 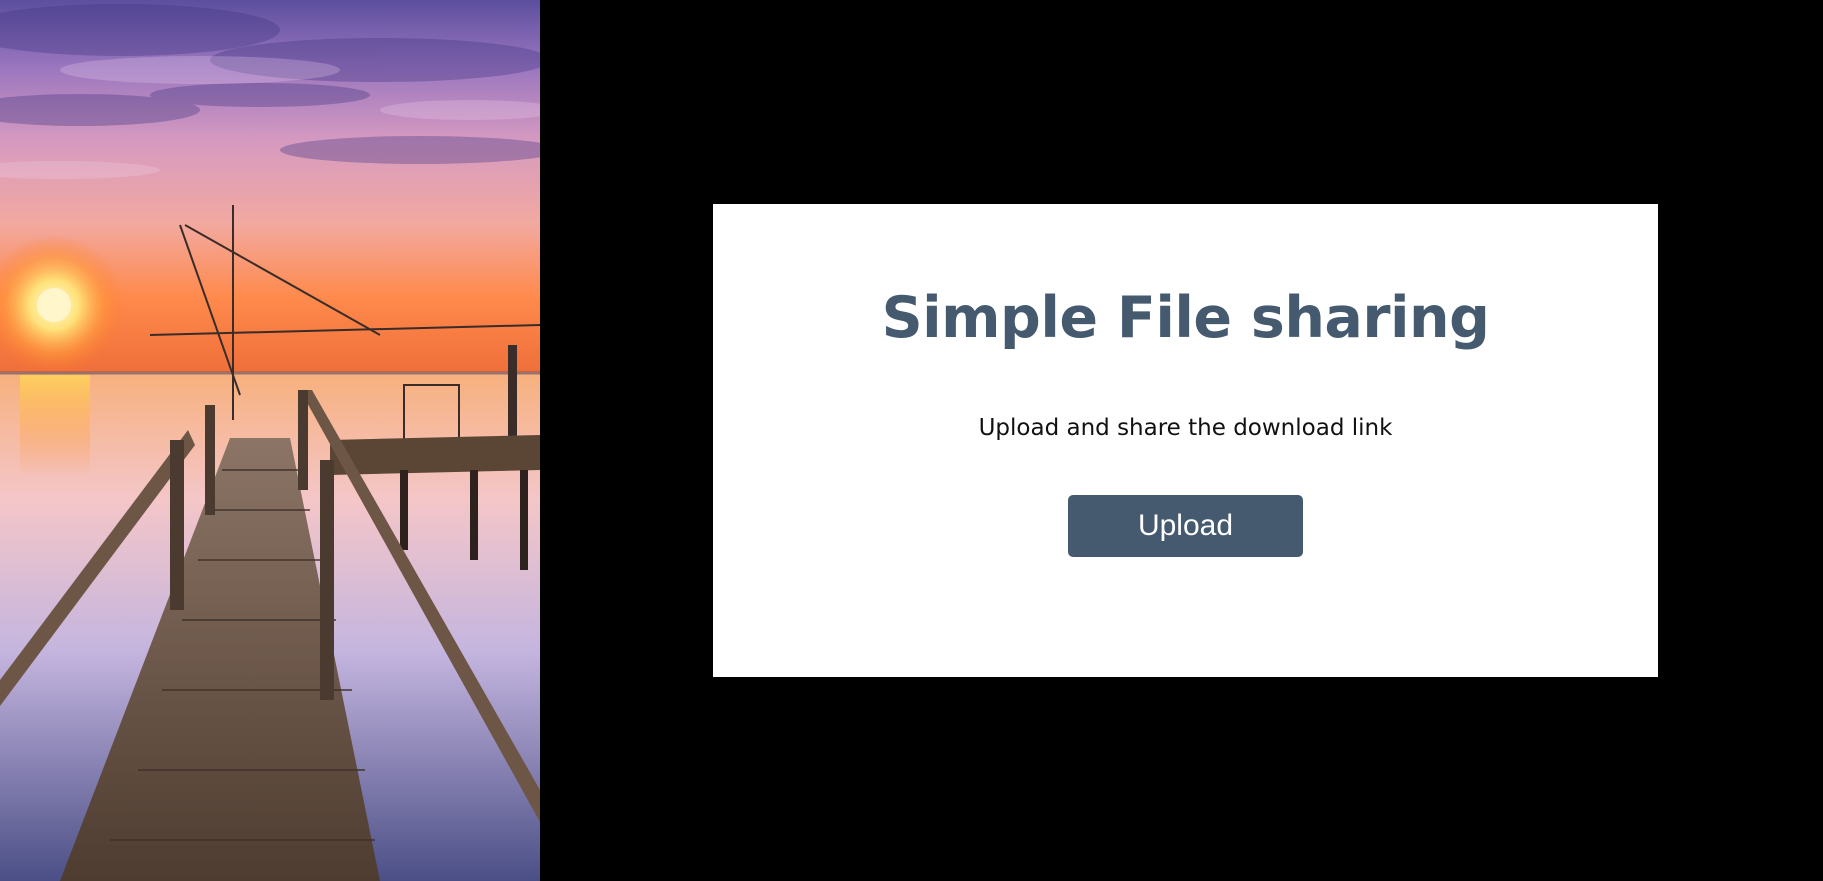 What do you see at coordinates (1185, 318) in the screenshot?
I see `page-title: Simple File sharing` at bounding box center [1185, 318].